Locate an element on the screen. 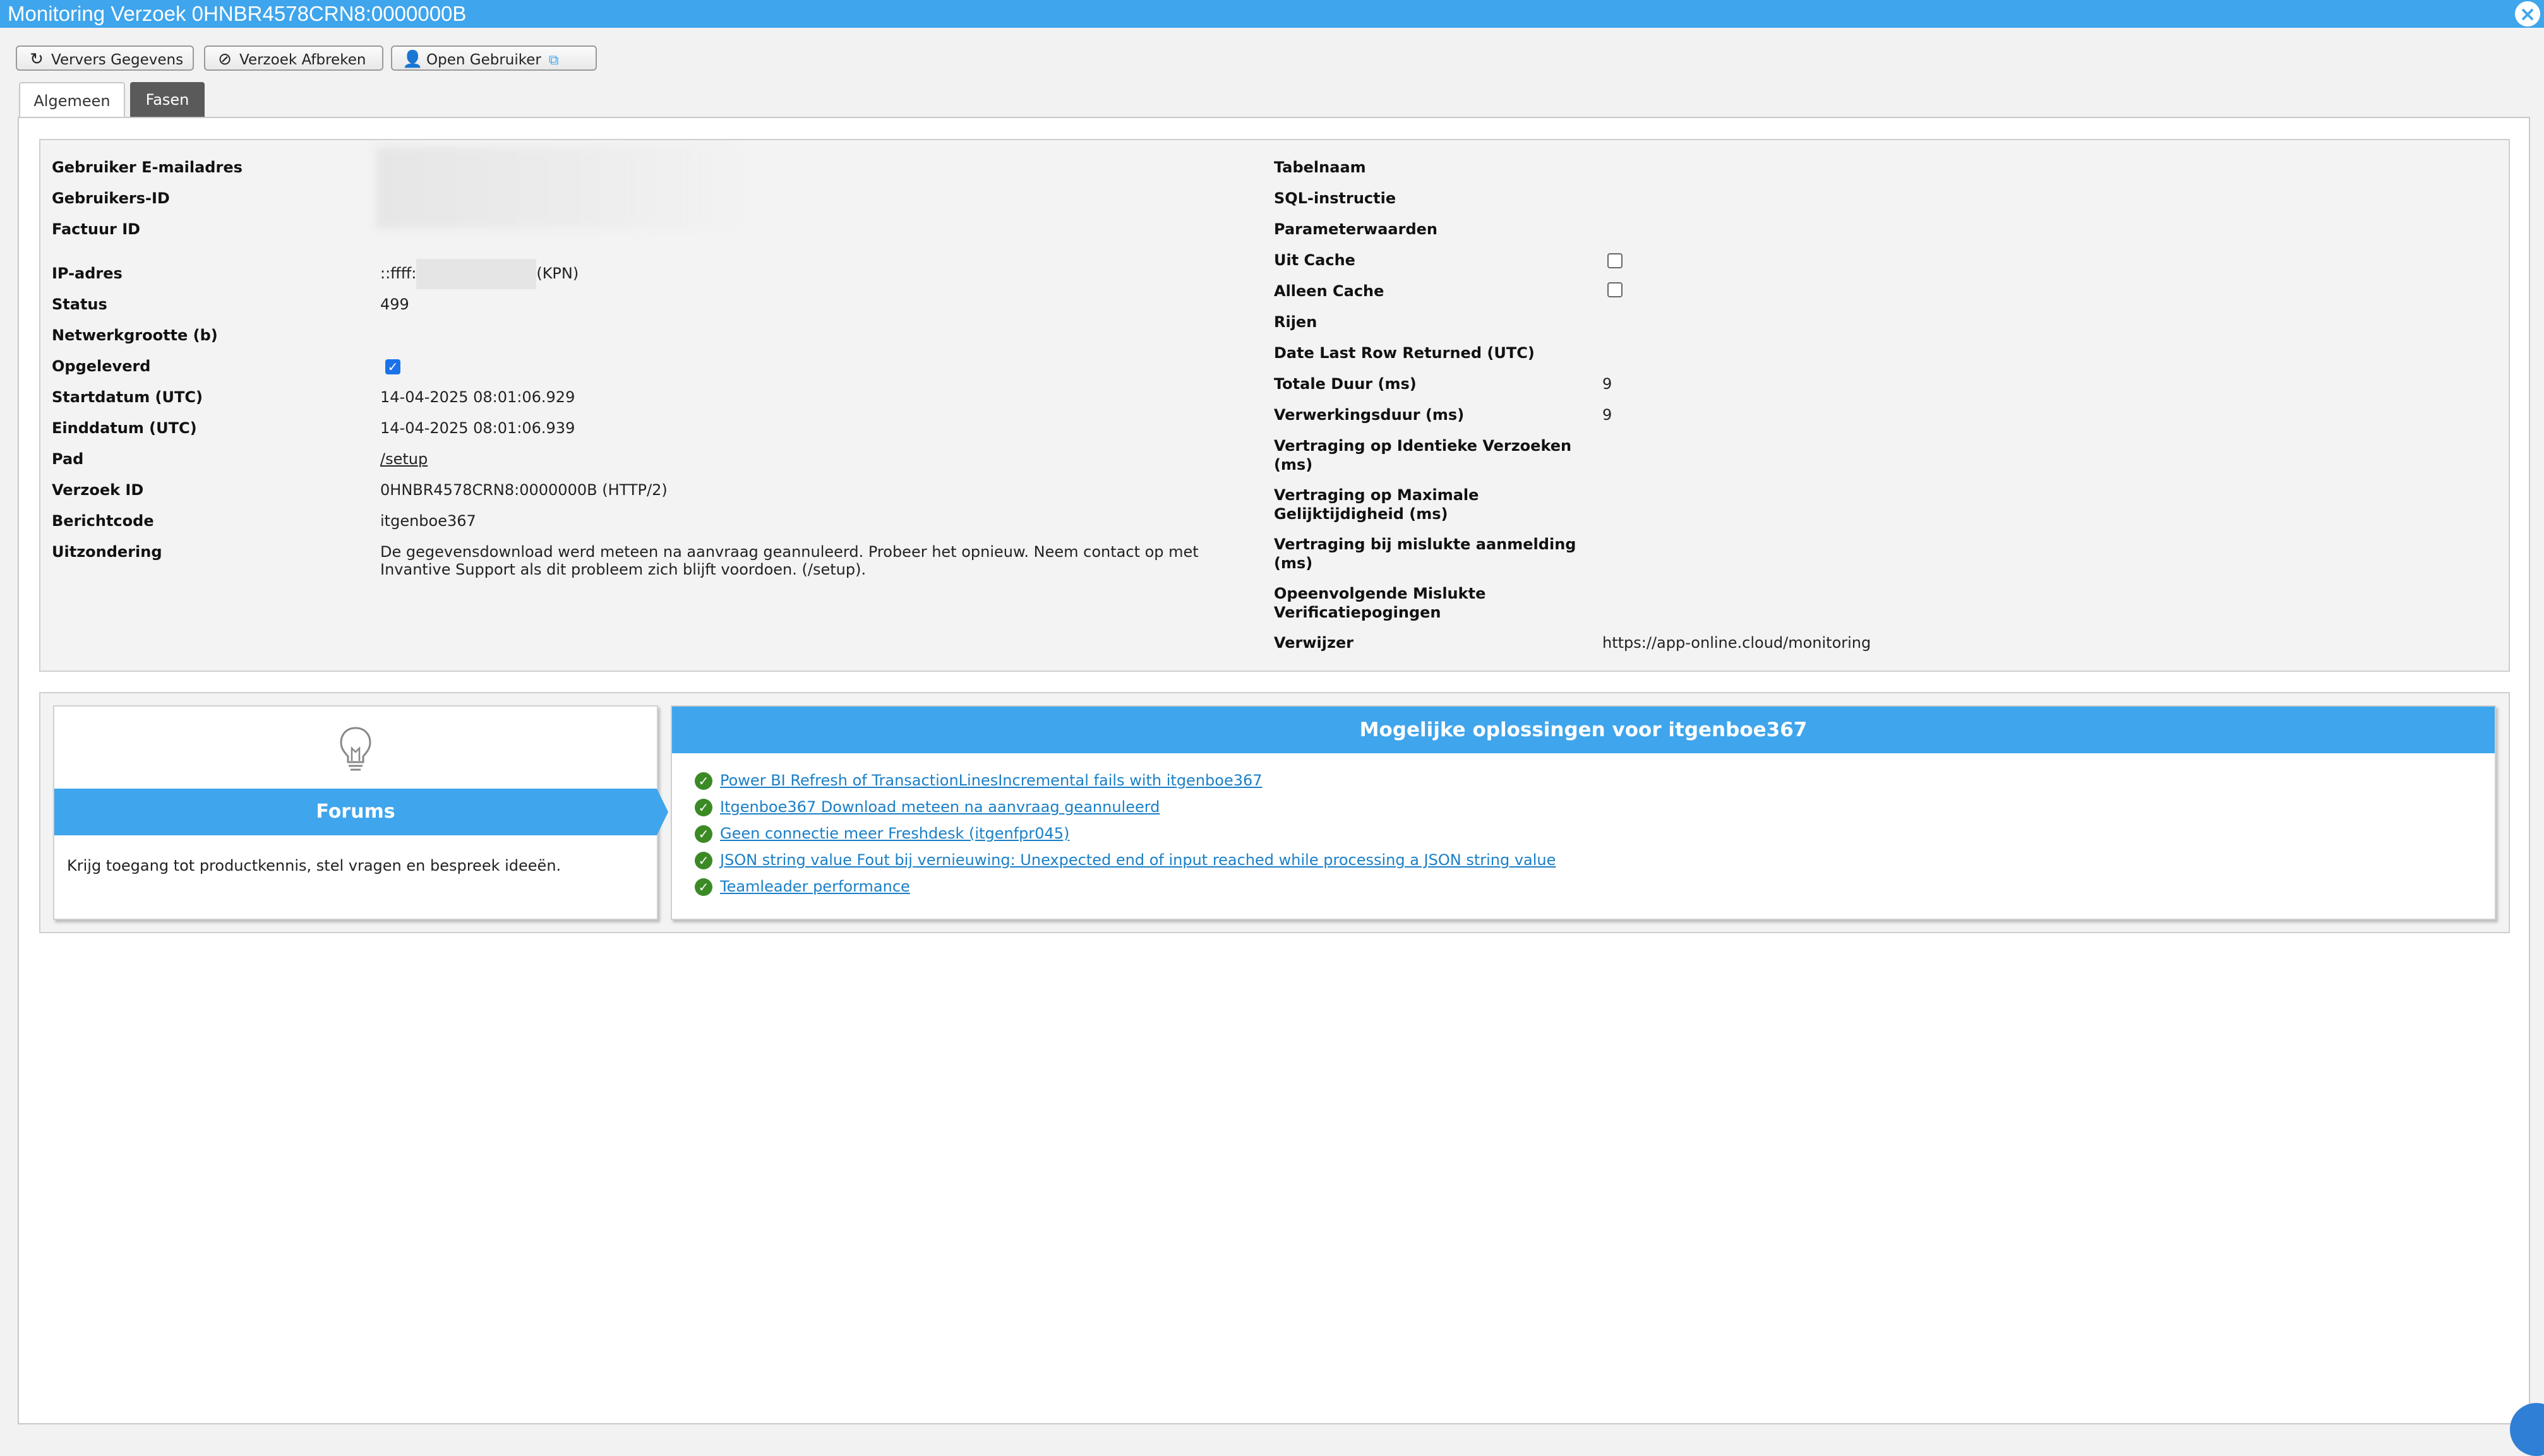 The width and height of the screenshot is (2544, 1456). path-label: Pad is located at coordinates (68, 459).